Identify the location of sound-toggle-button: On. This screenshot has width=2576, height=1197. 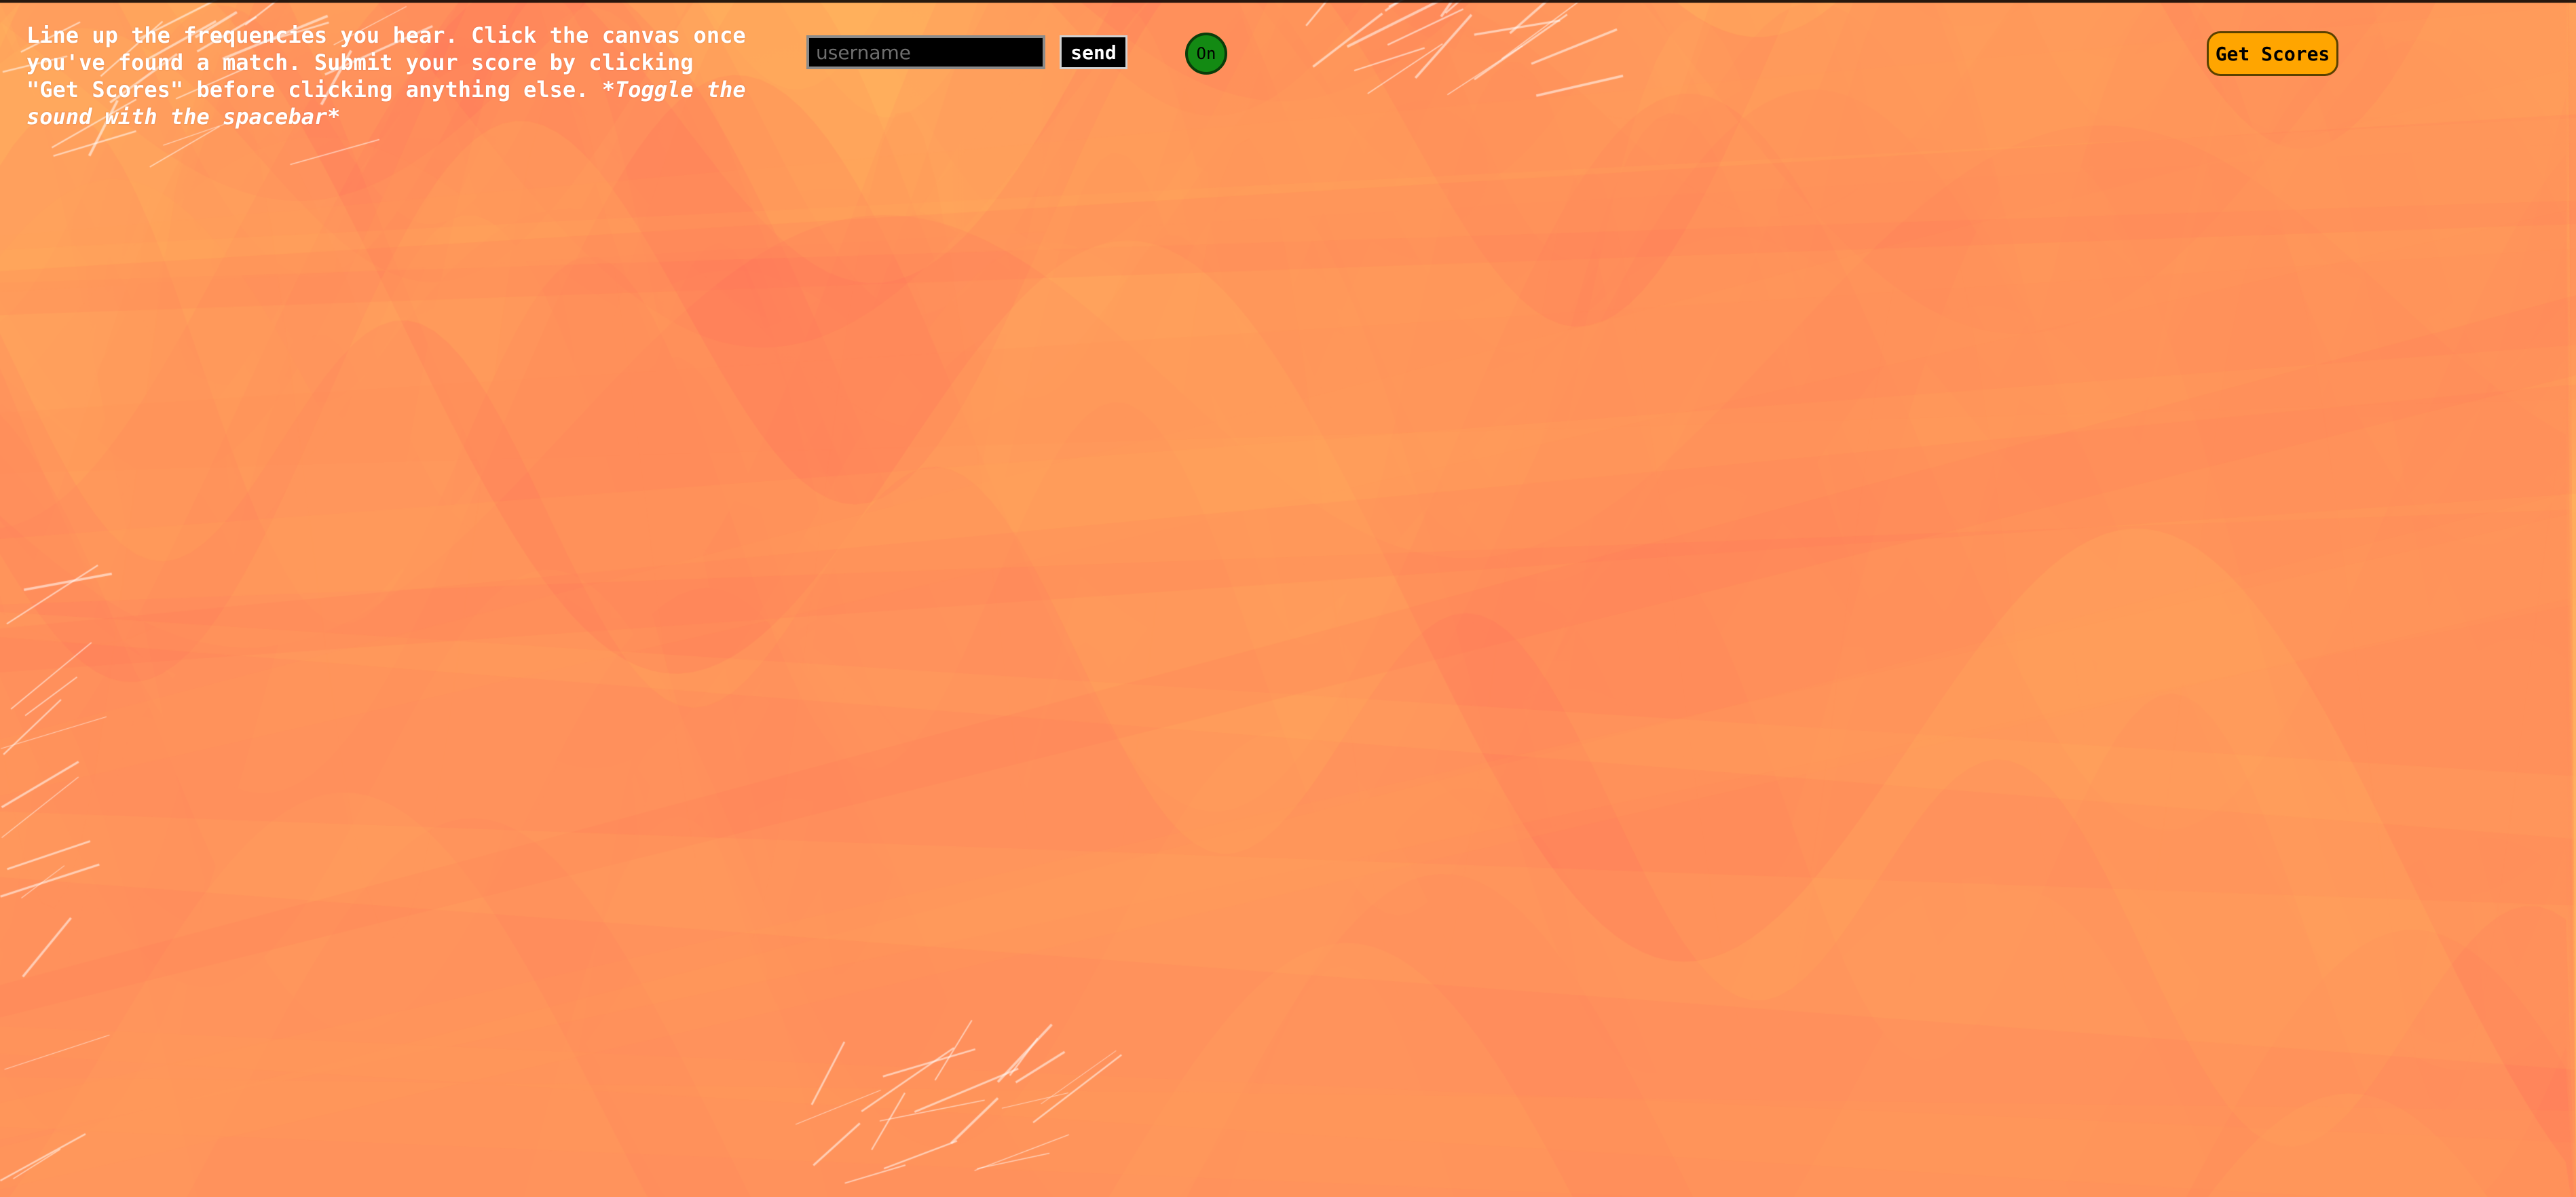
(1206, 54).